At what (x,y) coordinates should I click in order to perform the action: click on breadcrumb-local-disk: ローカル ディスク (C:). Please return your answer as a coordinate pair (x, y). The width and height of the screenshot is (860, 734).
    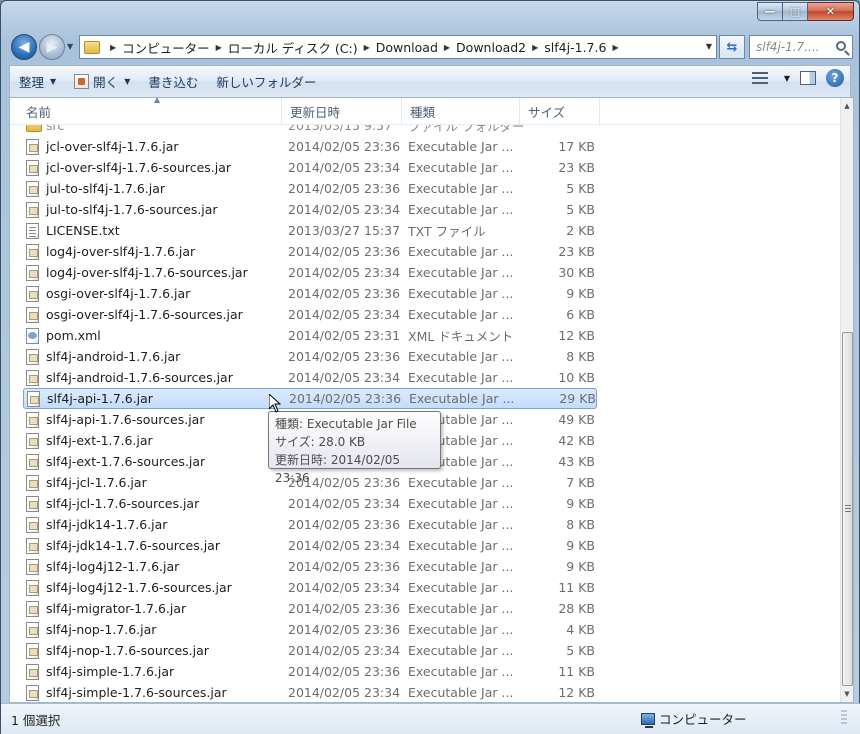
    Looking at the image, I should click on (293, 47).